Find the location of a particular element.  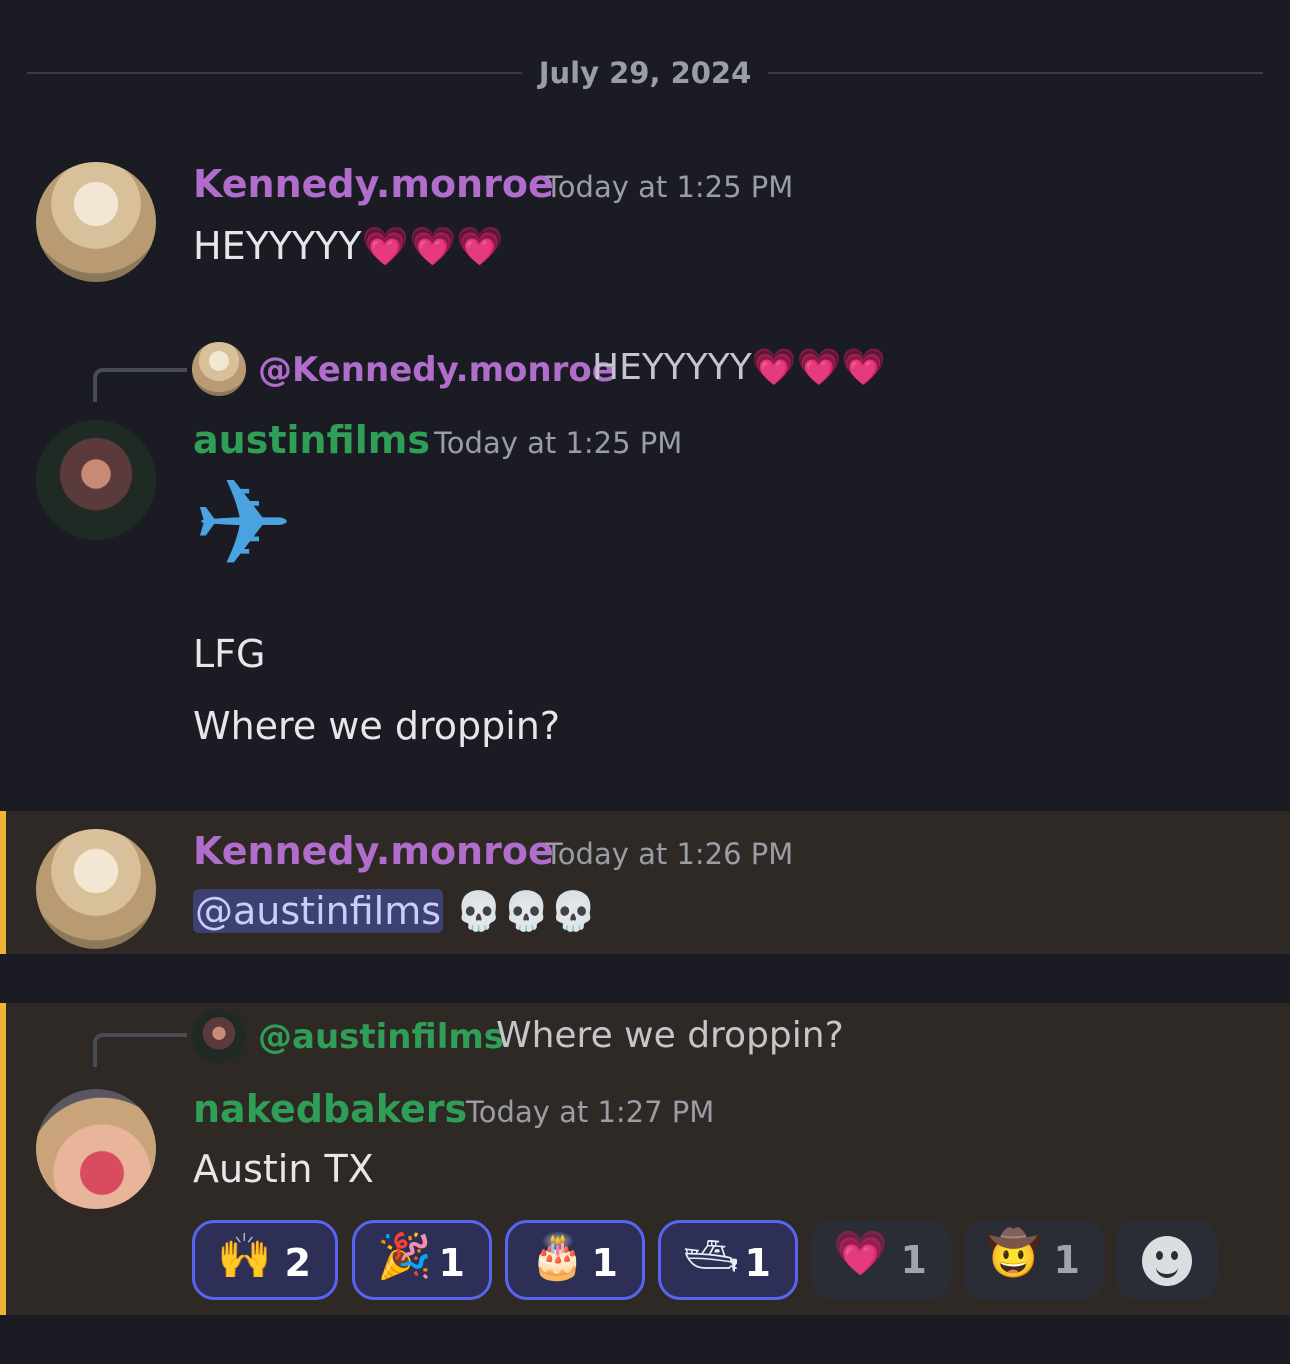

reaction-party-popper: 🎉 1 is located at coordinates (422, 1260).